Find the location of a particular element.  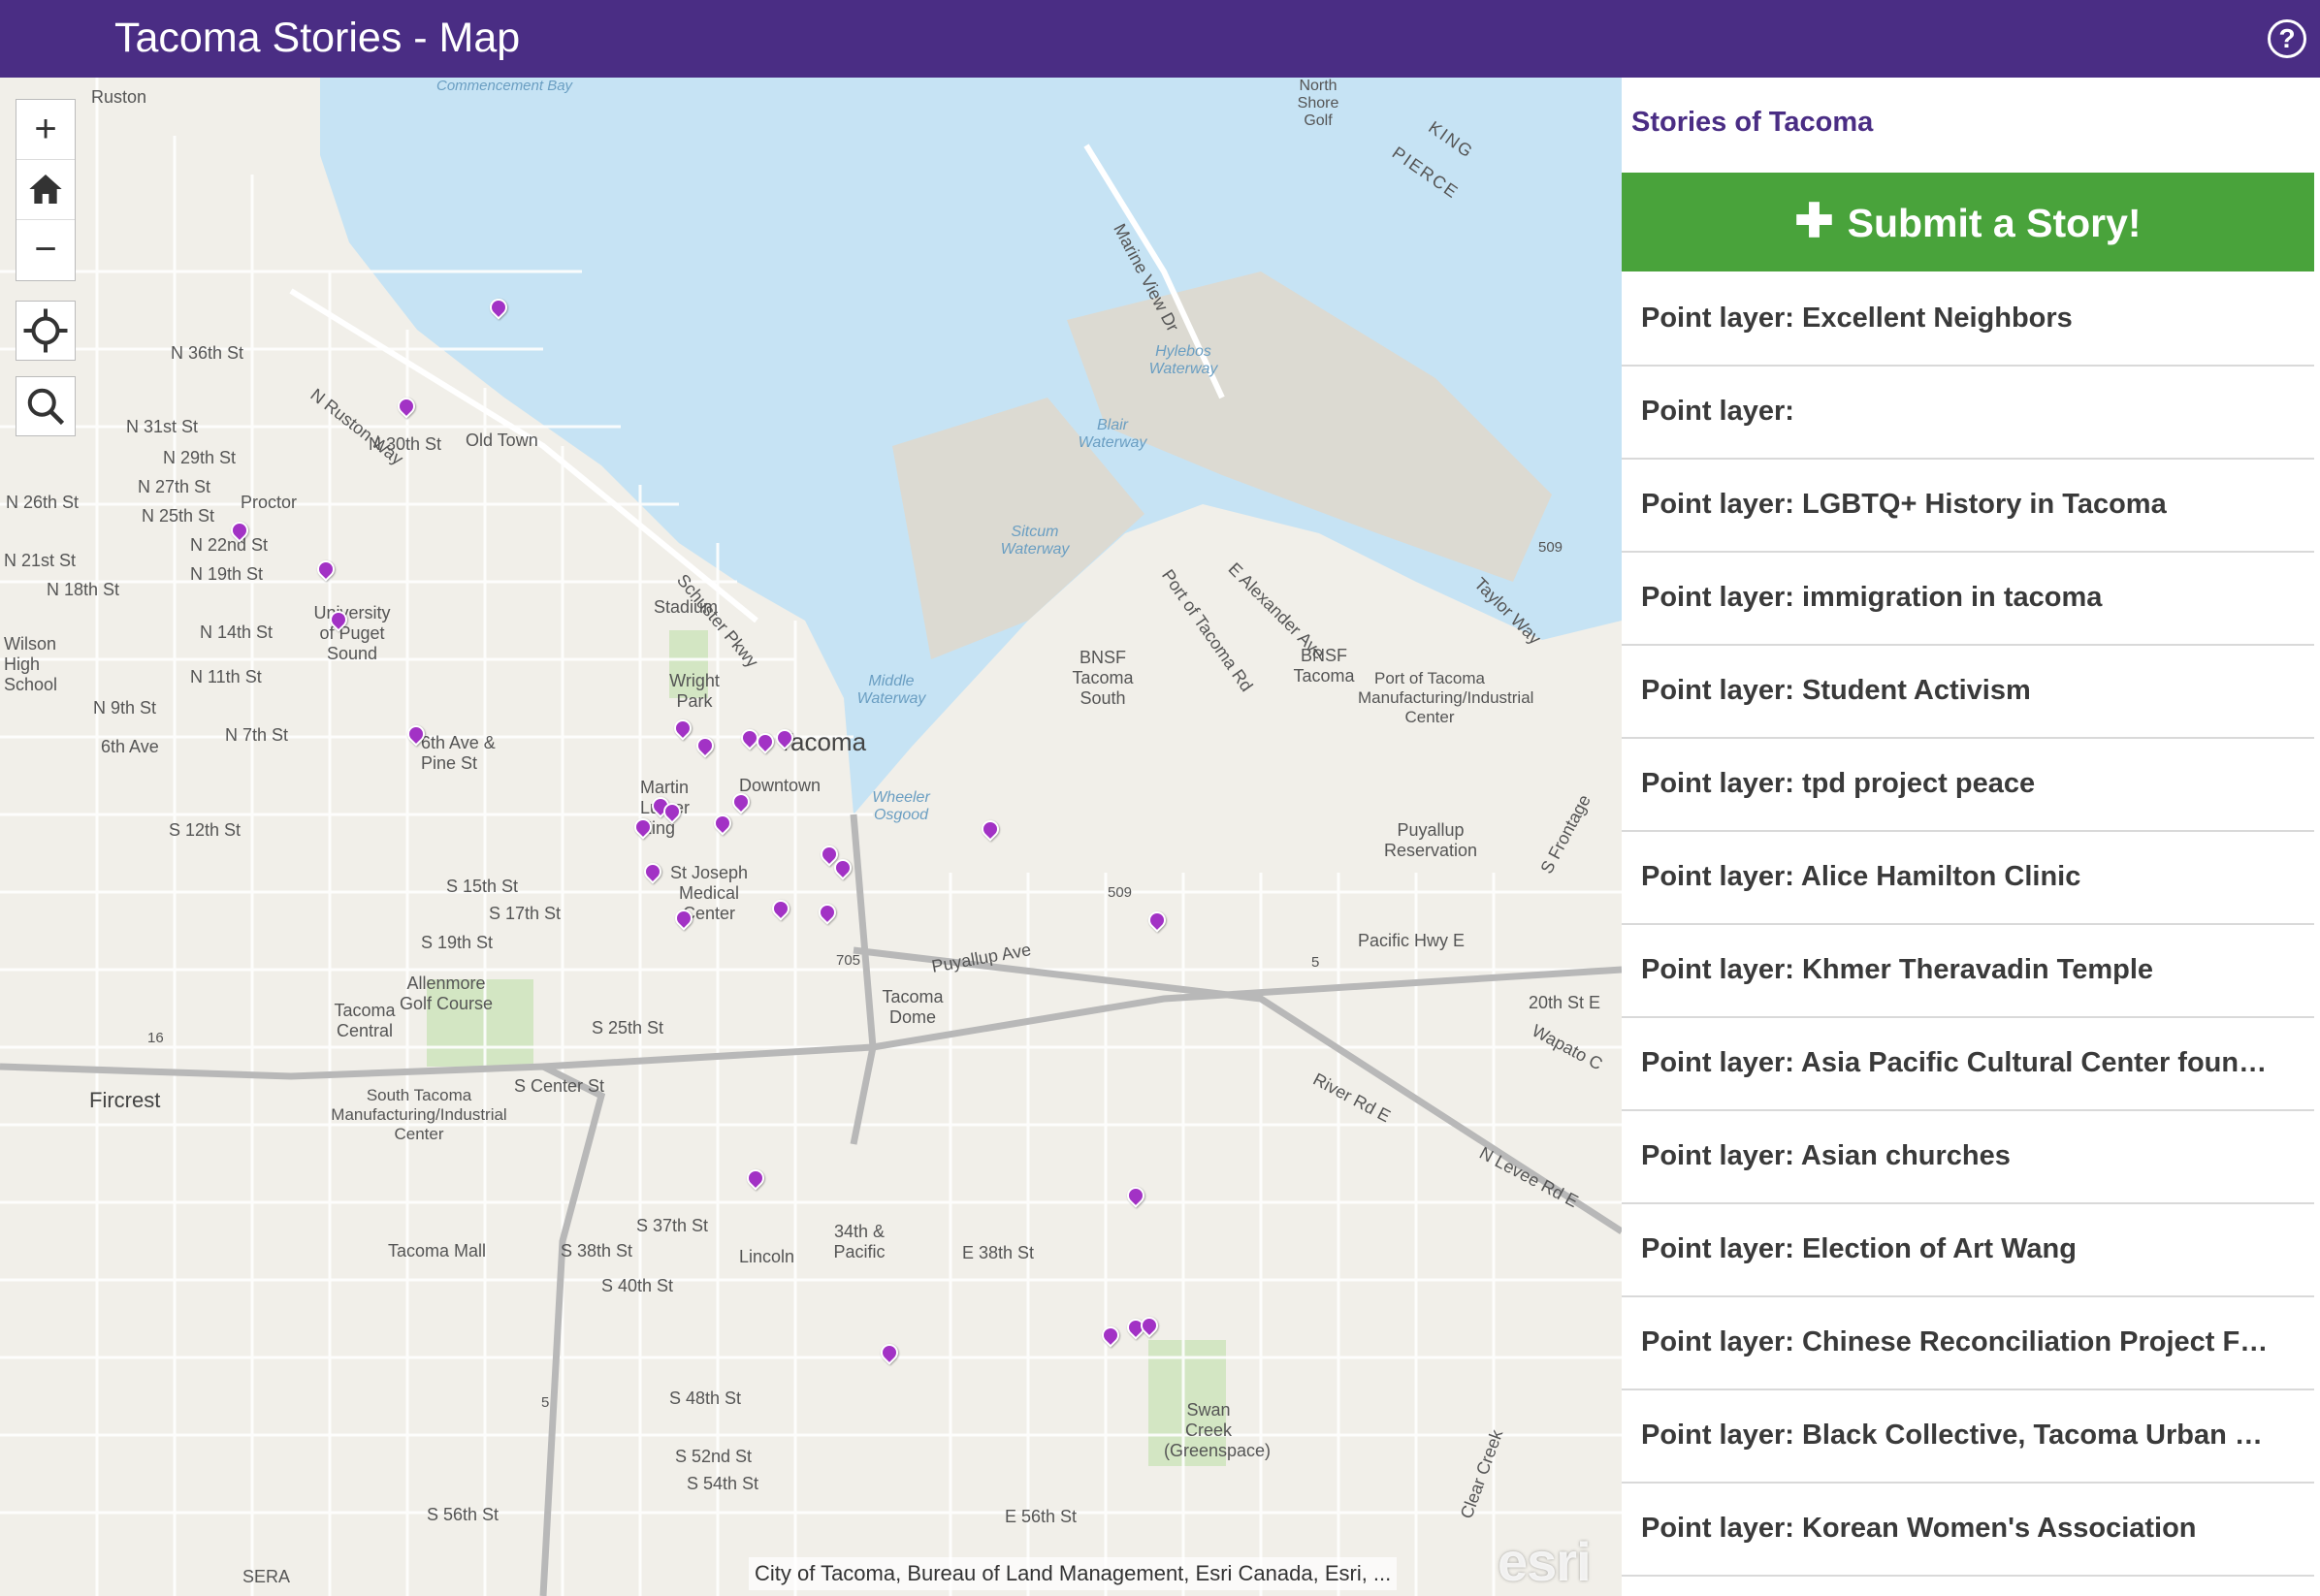

map-label: S 19th St is located at coordinates (457, 942).